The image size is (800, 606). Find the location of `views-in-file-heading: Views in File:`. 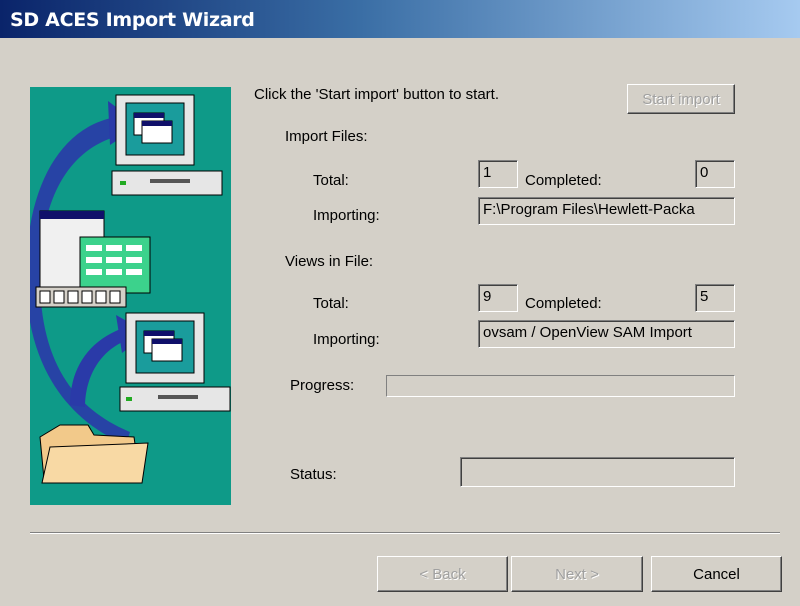

views-in-file-heading: Views in File: is located at coordinates (329, 261).